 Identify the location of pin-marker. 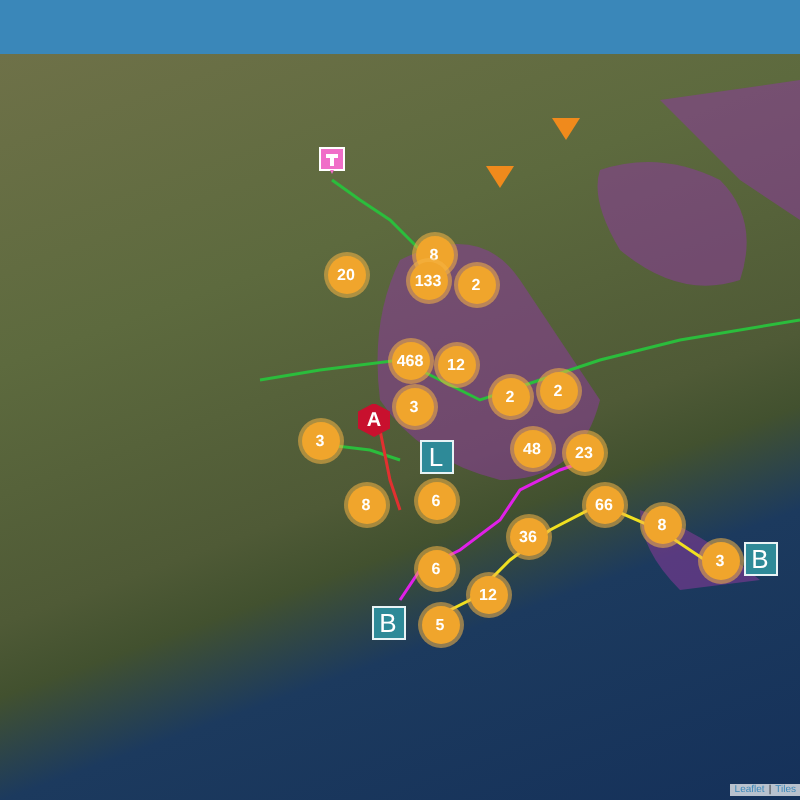
(332, 160).